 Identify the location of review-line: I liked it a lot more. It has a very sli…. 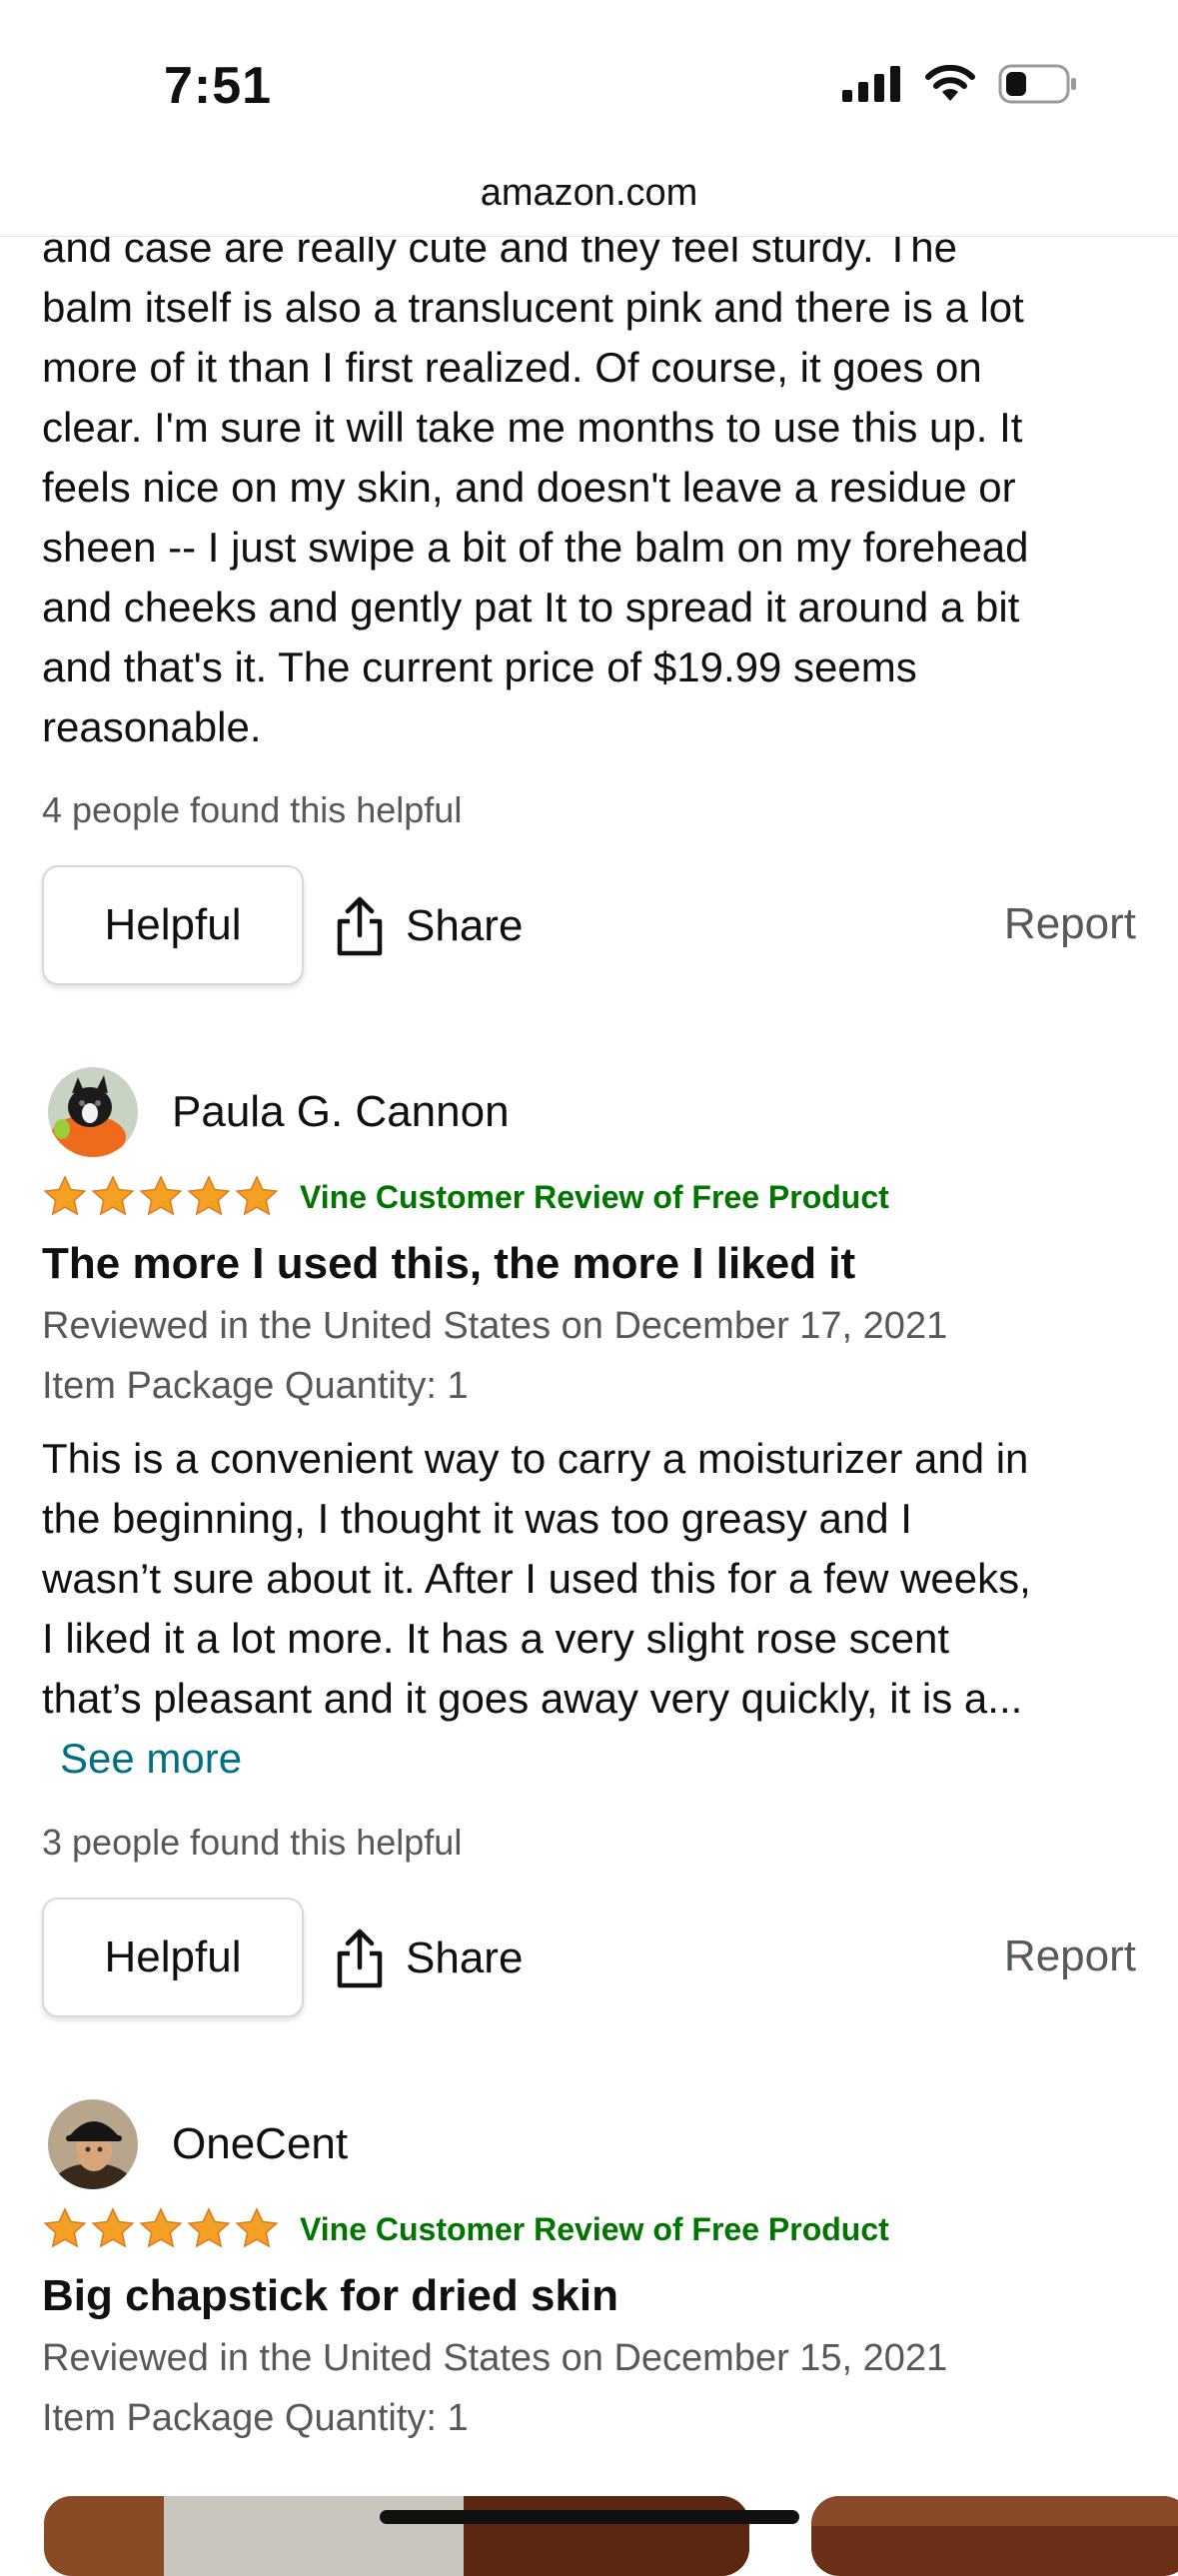
(496, 1638).